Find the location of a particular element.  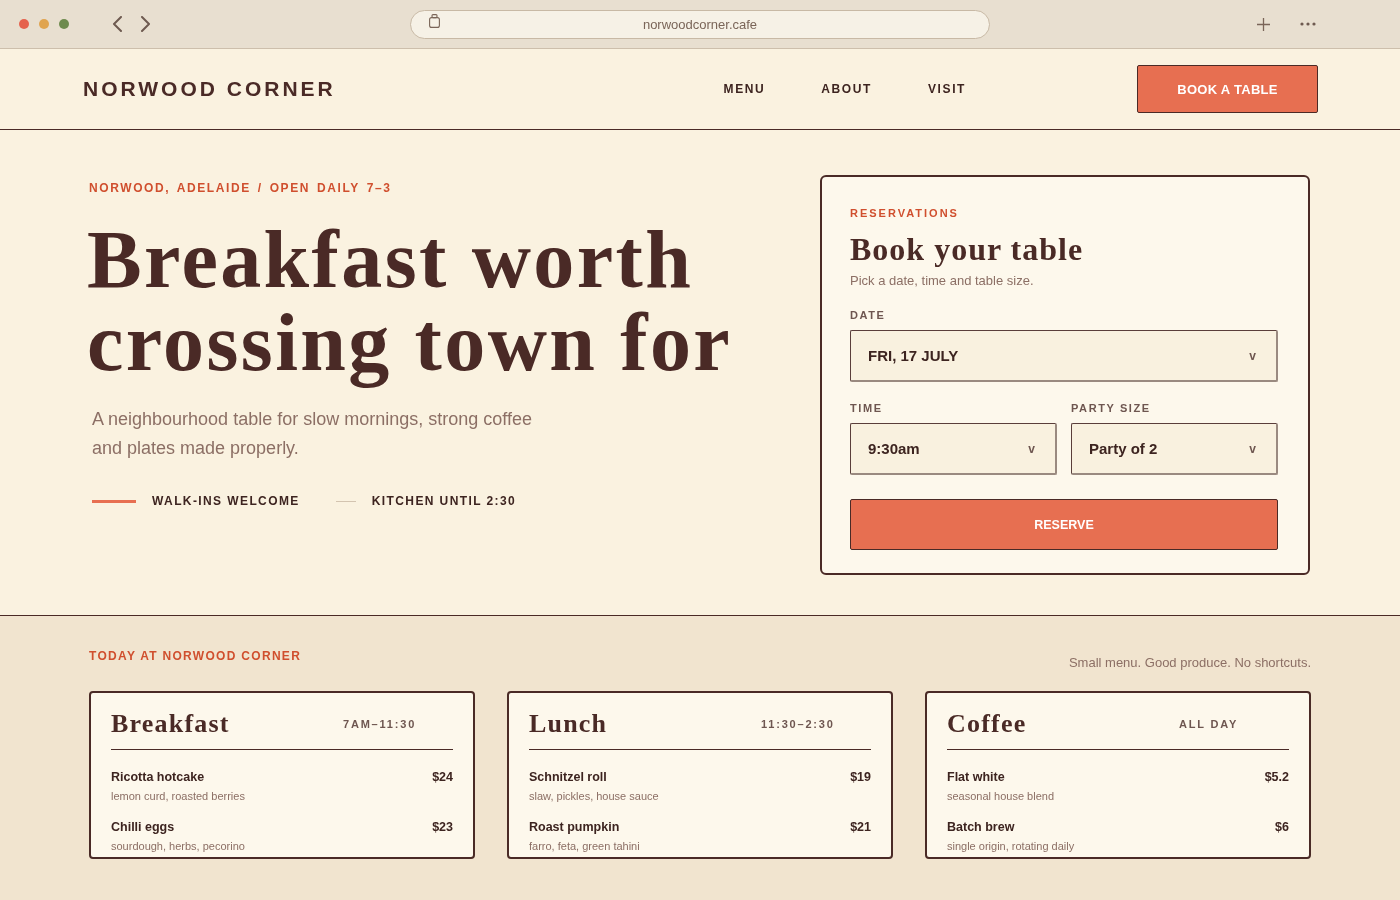

item-price: $24 is located at coordinates (442, 777).